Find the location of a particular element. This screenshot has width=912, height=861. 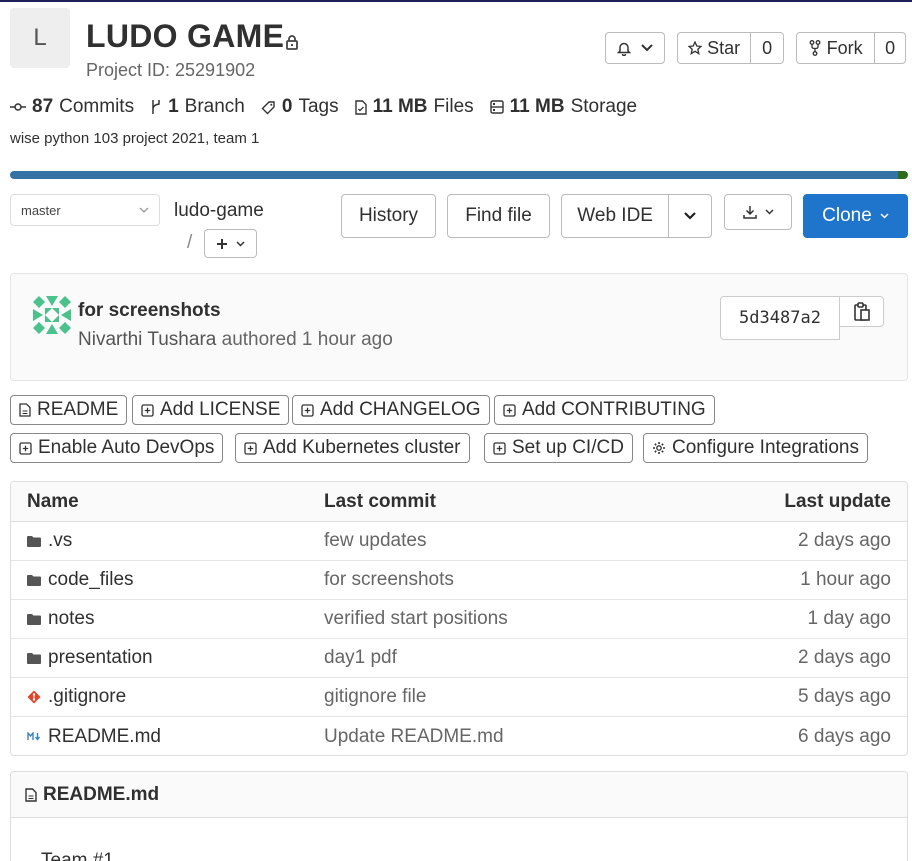

add-to-tree-button is located at coordinates (230, 243).